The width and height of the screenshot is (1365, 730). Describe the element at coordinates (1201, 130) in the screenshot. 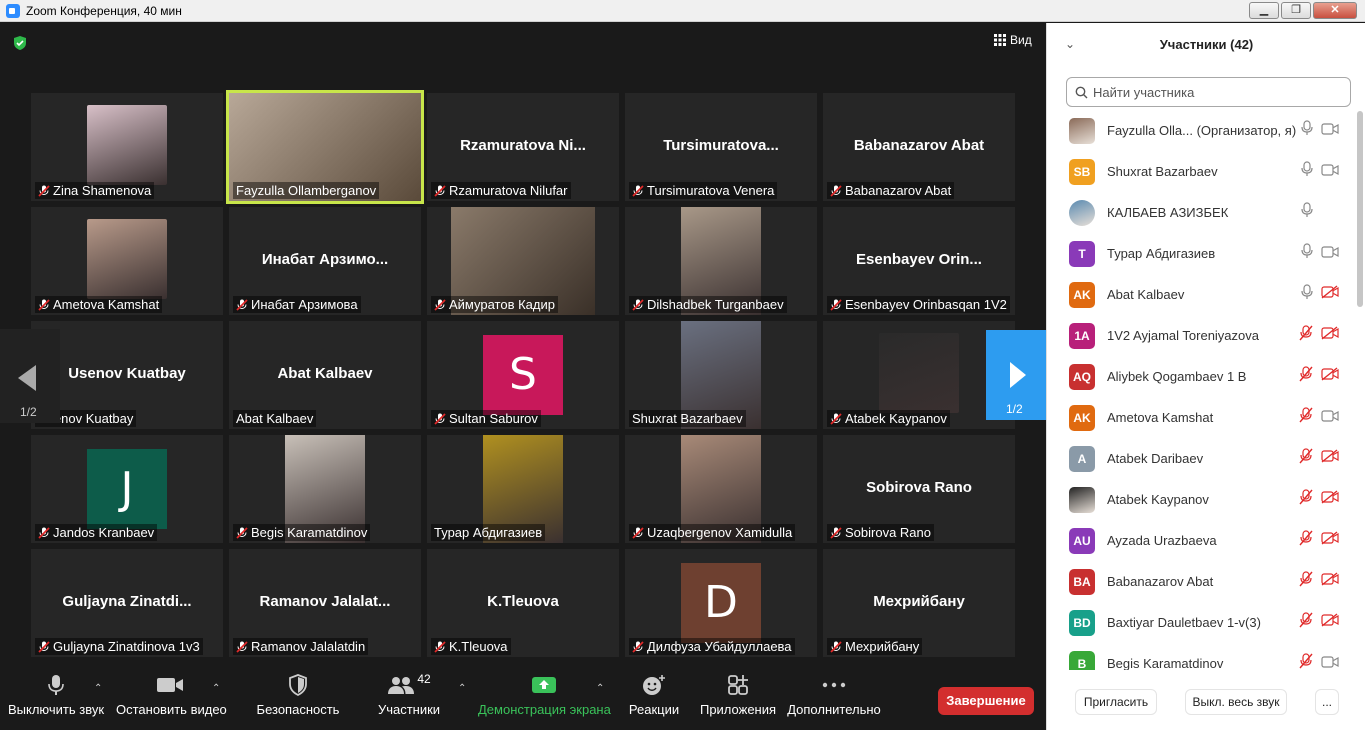

I see `participant-row: Fayzulla Olla... (Организатор, я)` at that location.